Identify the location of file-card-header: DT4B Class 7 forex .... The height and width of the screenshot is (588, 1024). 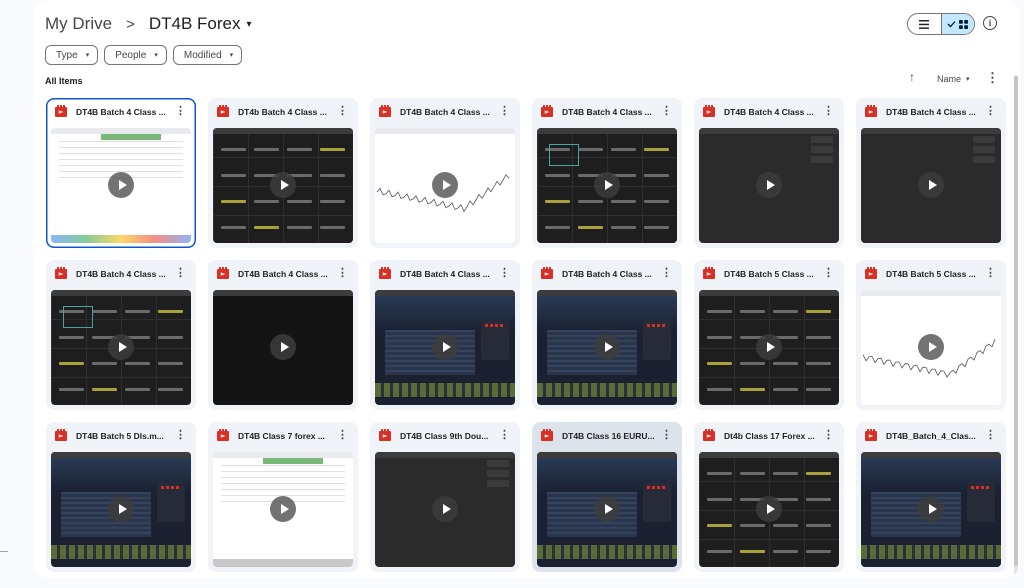
(283, 436).